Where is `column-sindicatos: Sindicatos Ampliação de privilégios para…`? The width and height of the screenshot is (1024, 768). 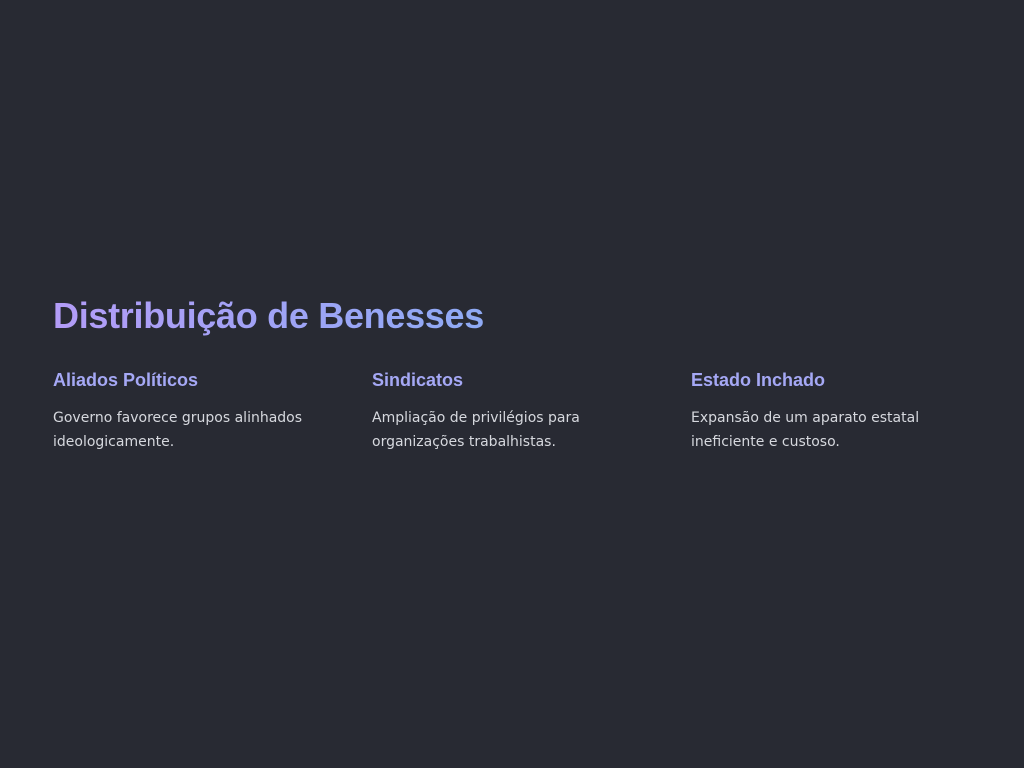 column-sindicatos: Sindicatos Ampliação de privilégios para… is located at coordinates (531, 411).